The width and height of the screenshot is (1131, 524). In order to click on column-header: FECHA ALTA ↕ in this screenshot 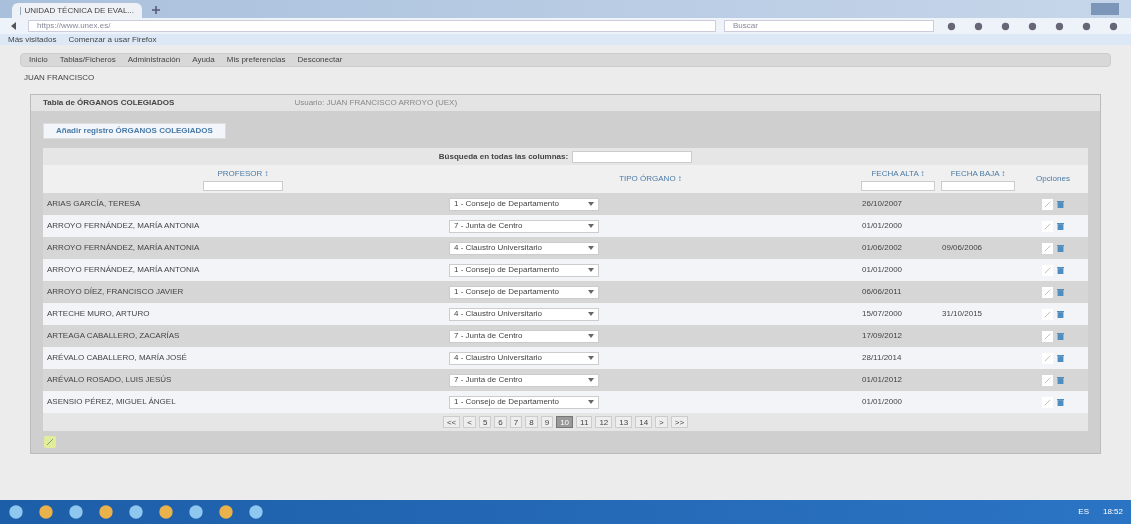, I will do `click(898, 173)`.